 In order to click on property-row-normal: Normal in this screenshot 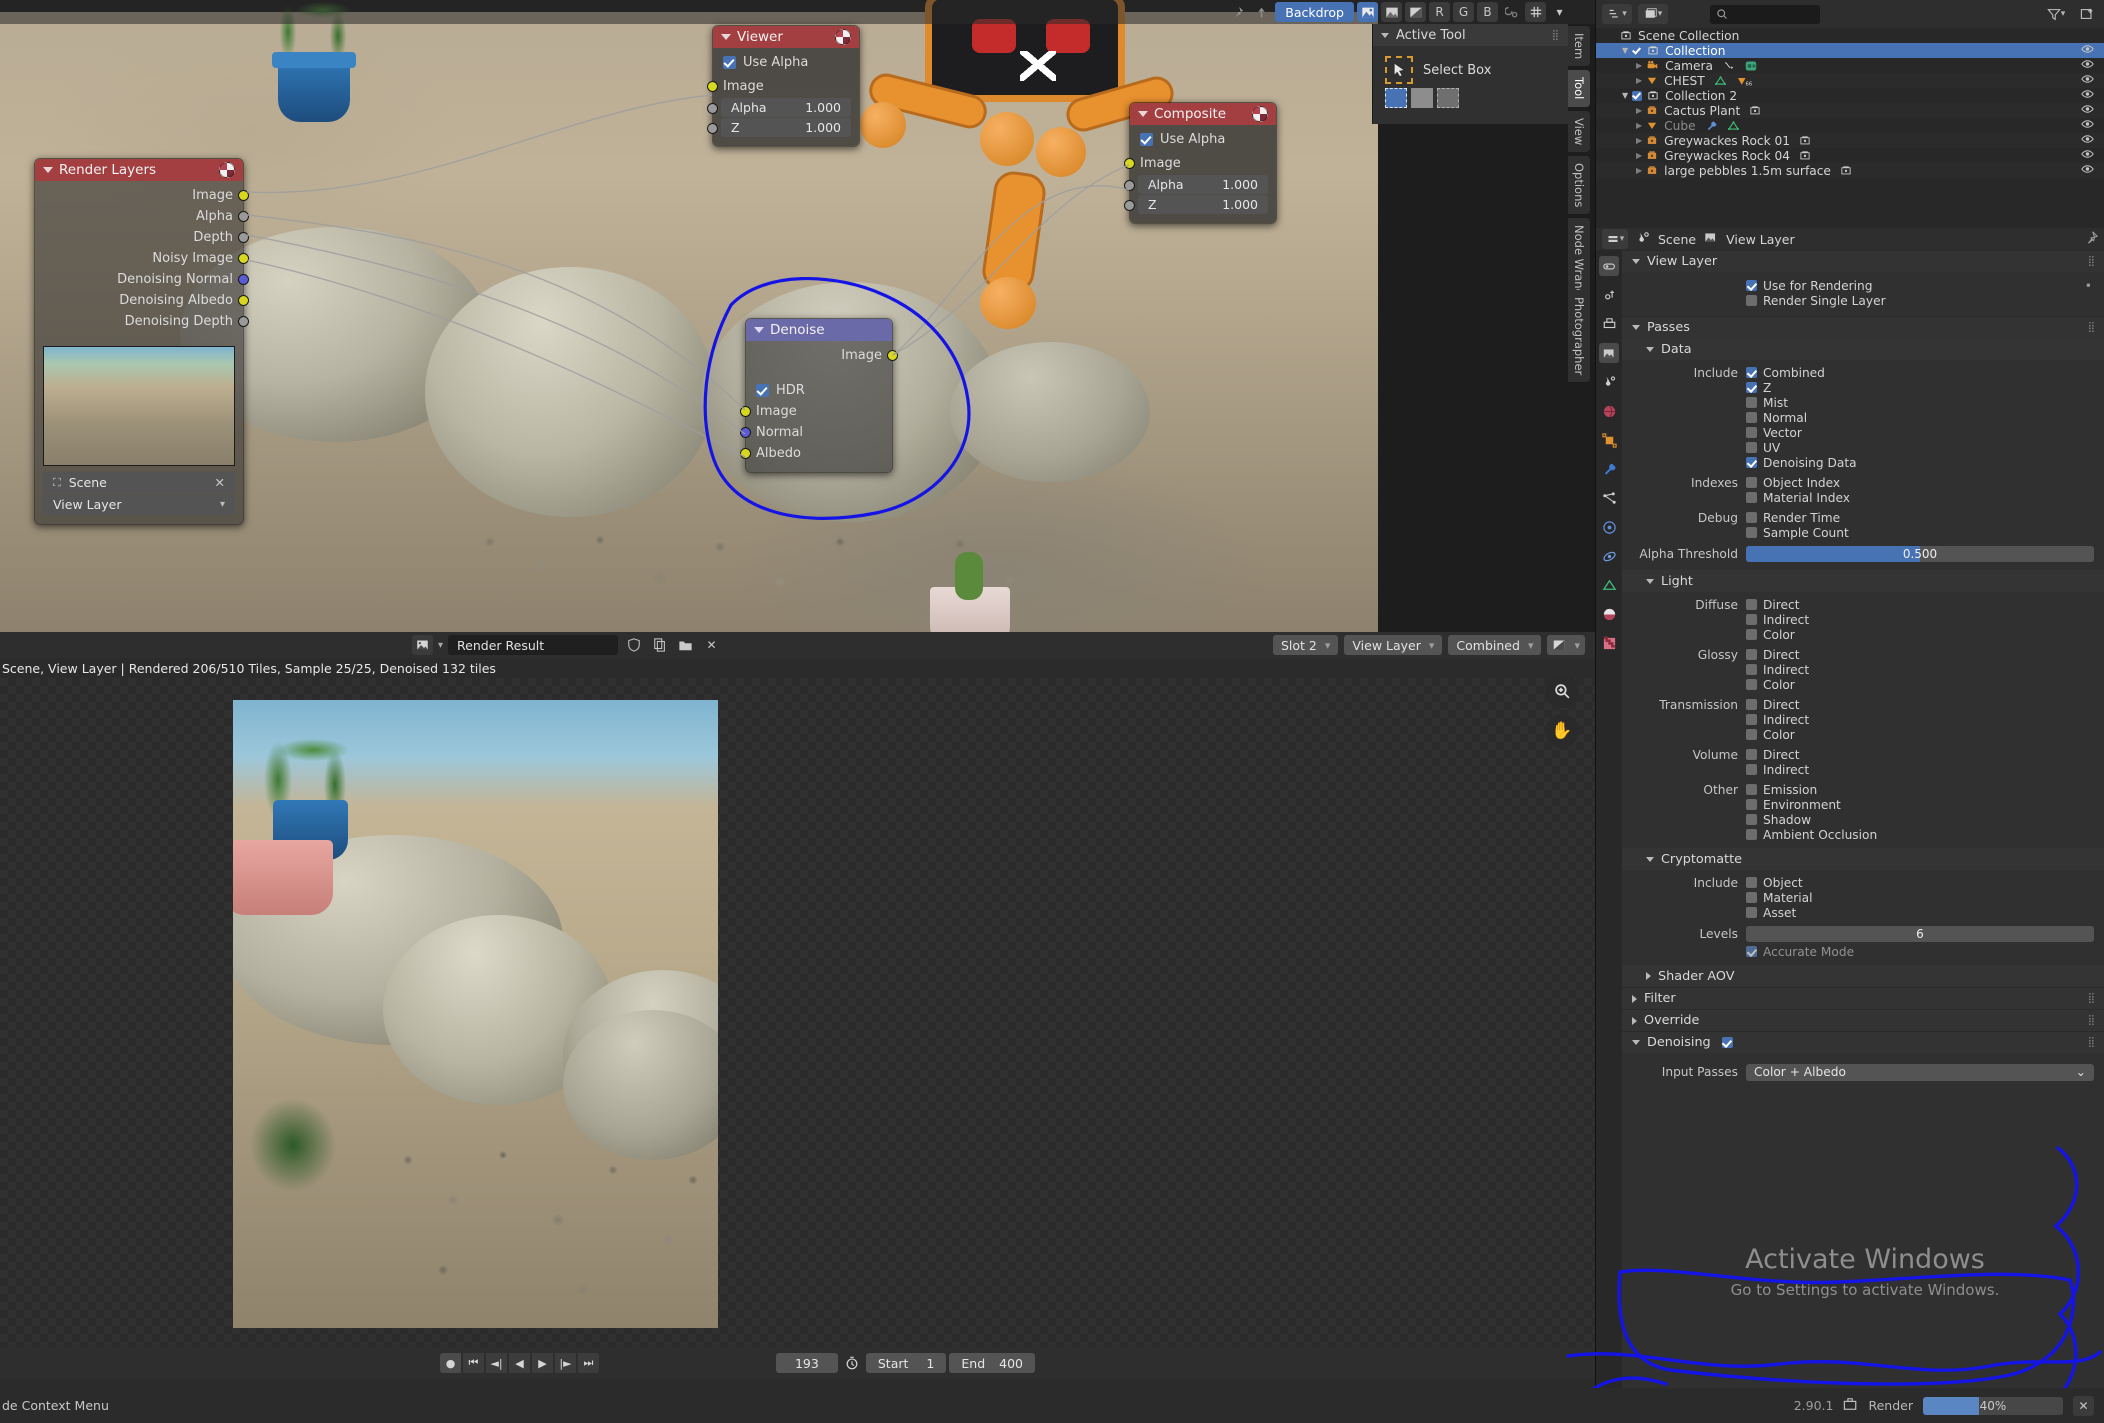, I will do `click(1863, 417)`.